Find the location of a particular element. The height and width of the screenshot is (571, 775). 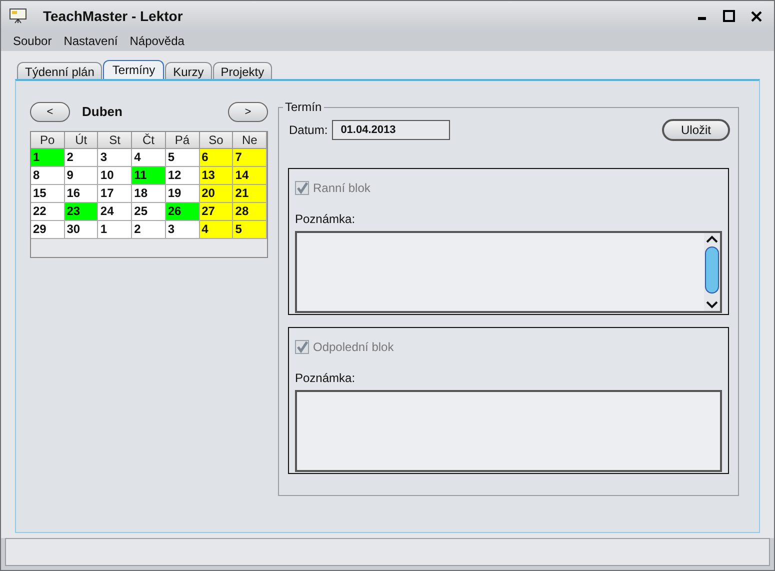

day-cell: 22 is located at coordinates (48, 212).